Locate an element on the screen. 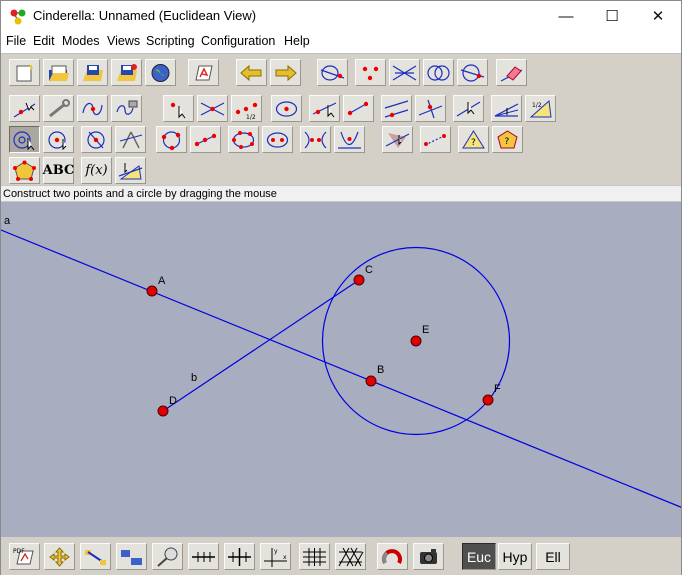 This screenshot has height=575, width=682. function-label: f(x) is located at coordinates (96, 170).